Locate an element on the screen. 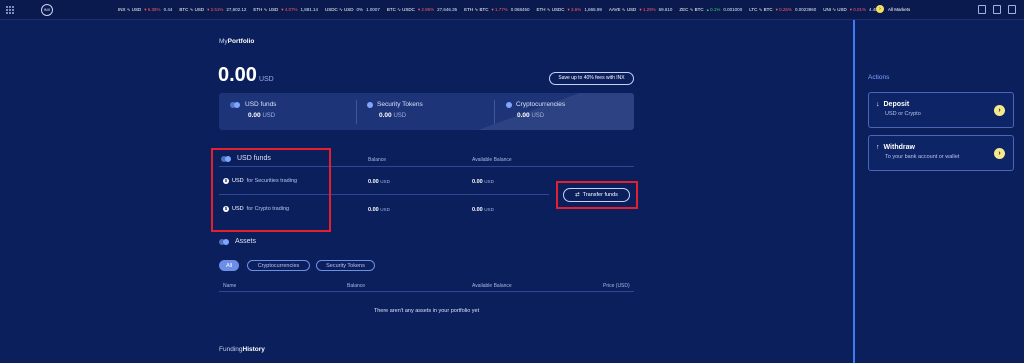 The image size is (1024, 363). panel-divider is located at coordinates (854, 191).